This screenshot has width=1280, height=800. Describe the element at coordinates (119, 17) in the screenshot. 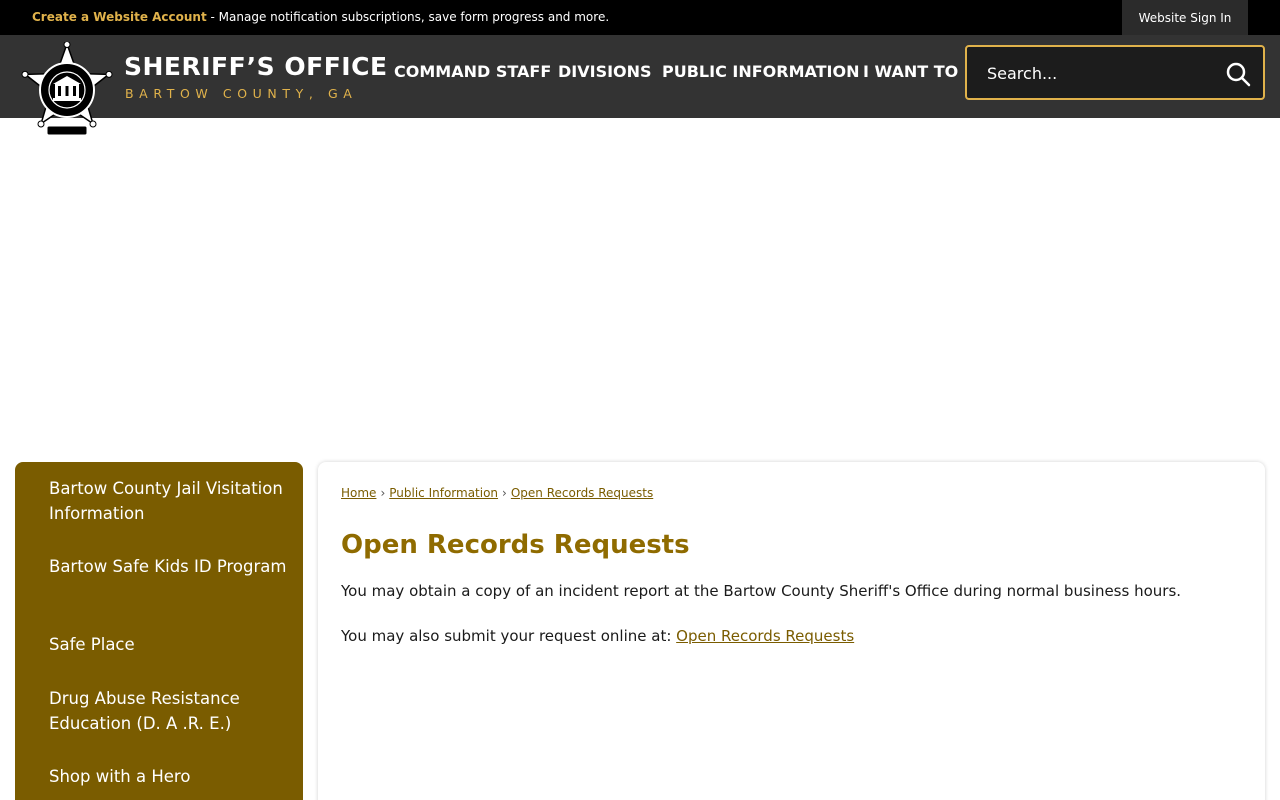

I see `create-account-link: Create a Website Account` at that location.